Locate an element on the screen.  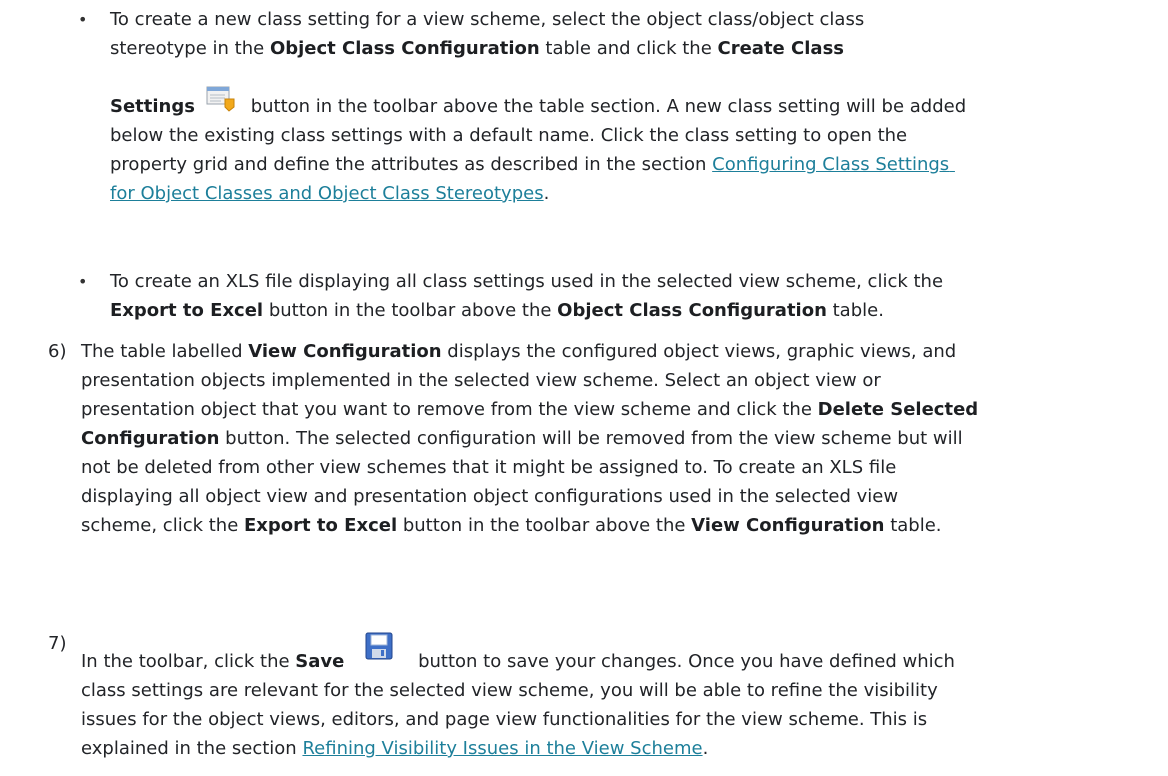
step-number: 7) is located at coordinates (57, 643).